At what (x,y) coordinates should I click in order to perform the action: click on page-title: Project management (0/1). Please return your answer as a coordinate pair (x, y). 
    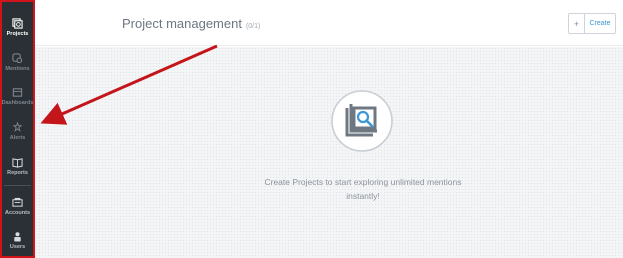
    Looking at the image, I should click on (191, 23).